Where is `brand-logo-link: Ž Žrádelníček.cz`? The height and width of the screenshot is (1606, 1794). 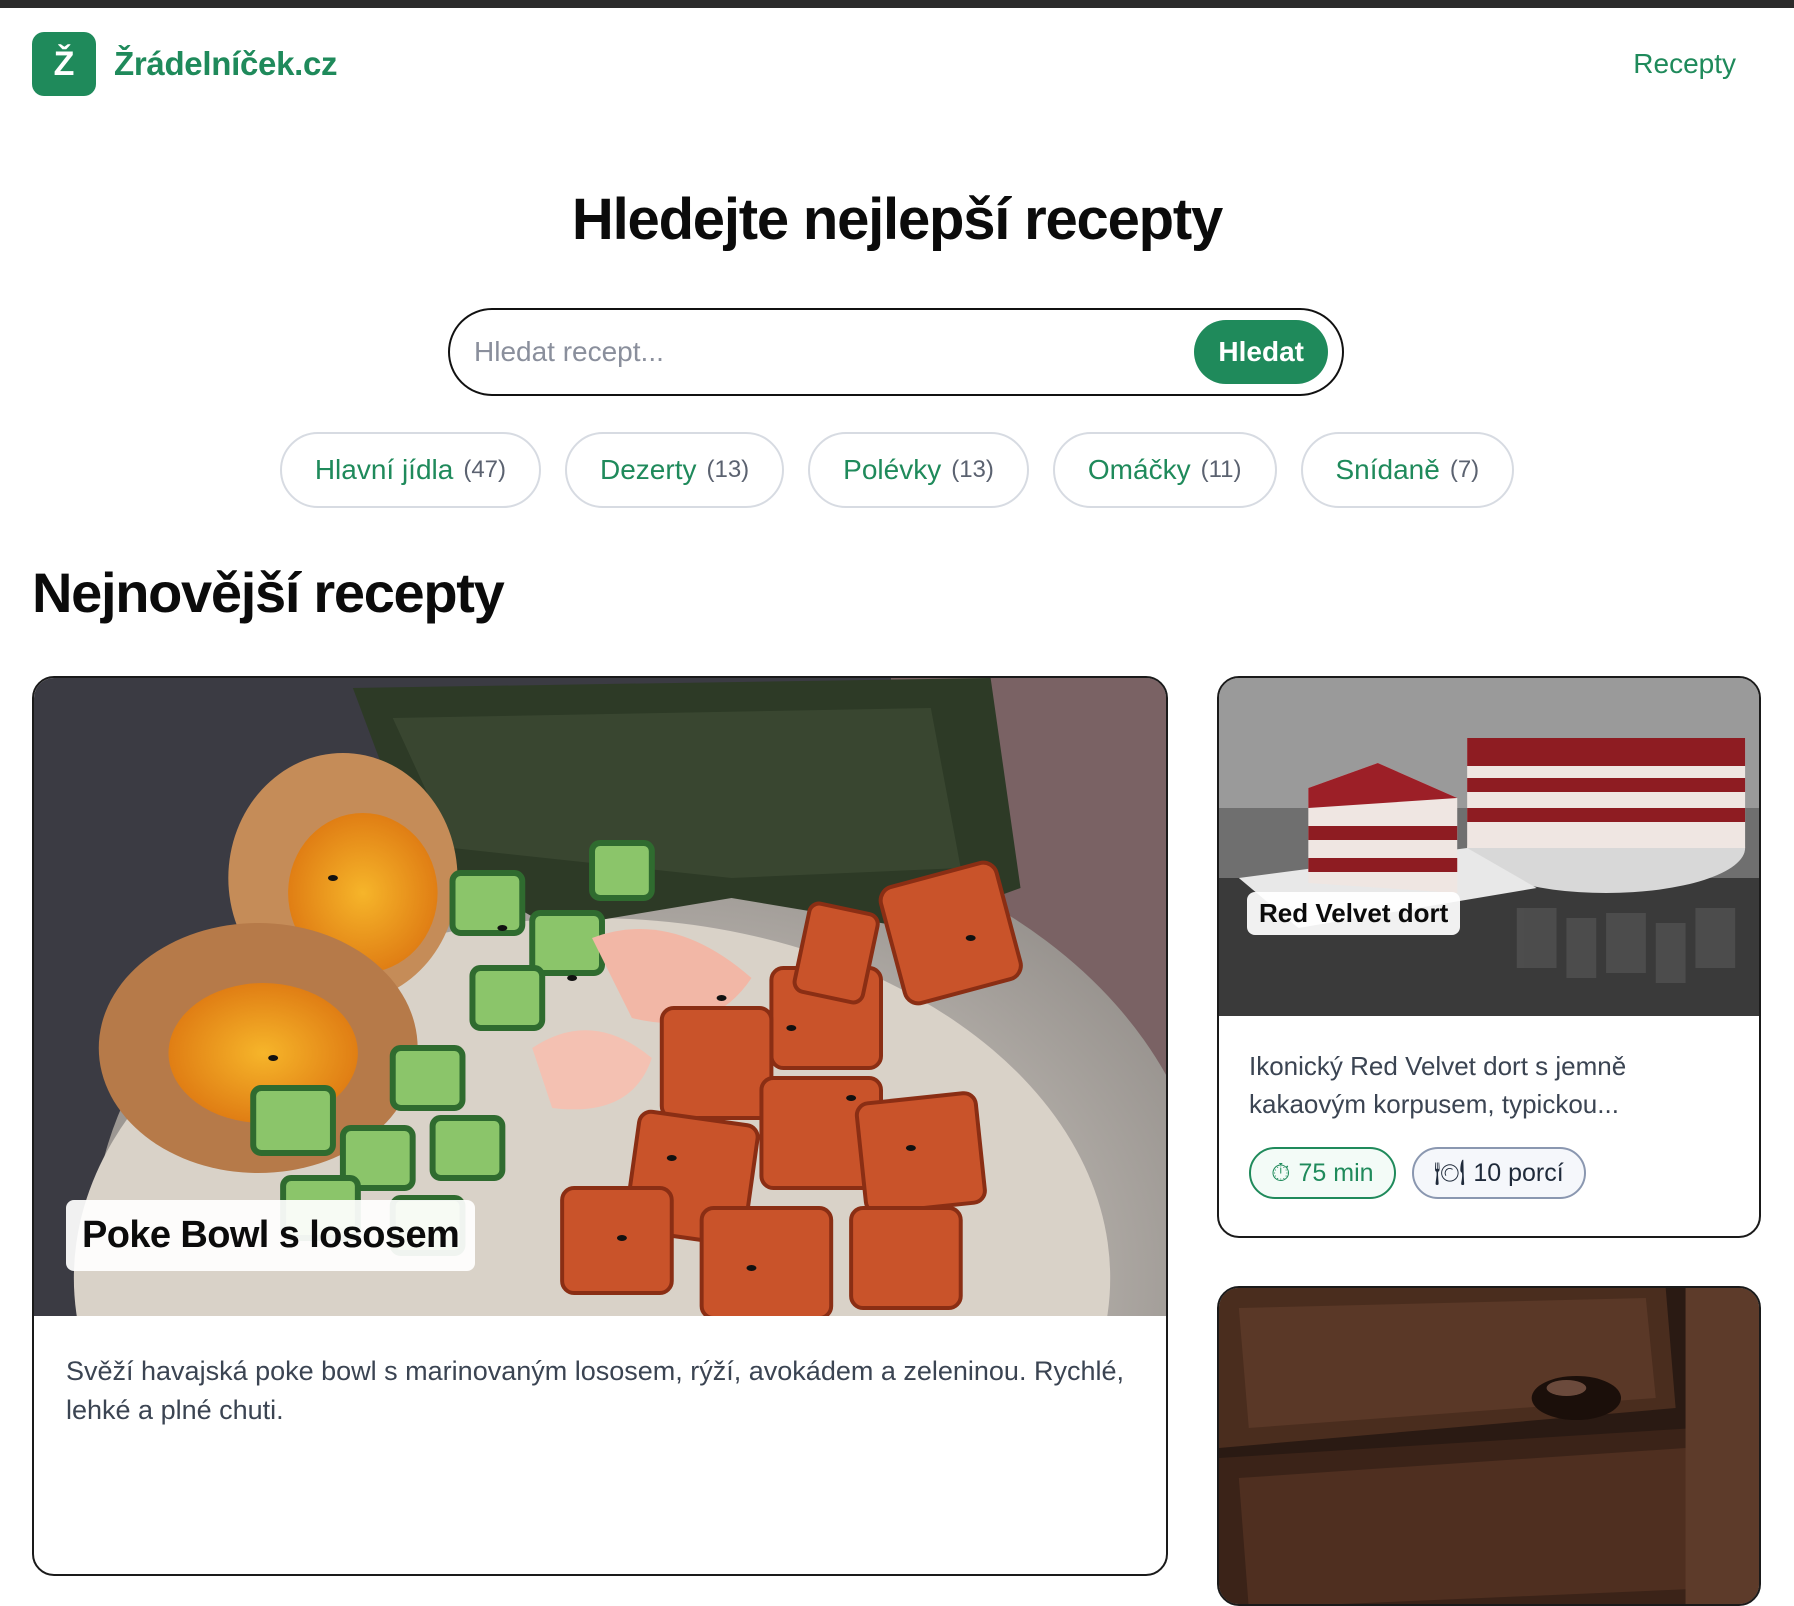
brand-logo-link: Ž Žrádelníček.cz is located at coordinates (185, 64).